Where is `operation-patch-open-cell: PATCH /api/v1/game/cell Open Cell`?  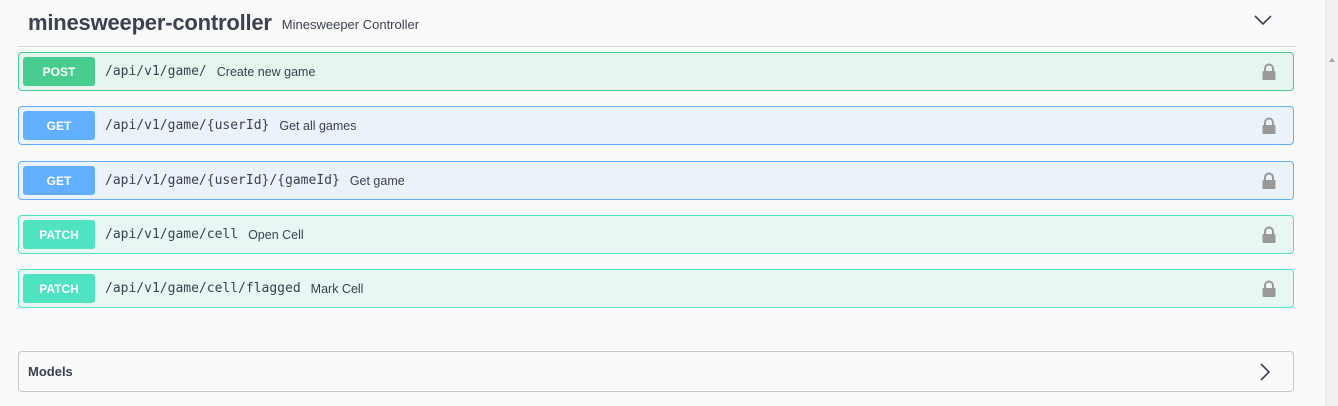 operation-patch-open-cell: PATCH /api/v1/game/cell Open Cell is located at coordinates (656, 234).